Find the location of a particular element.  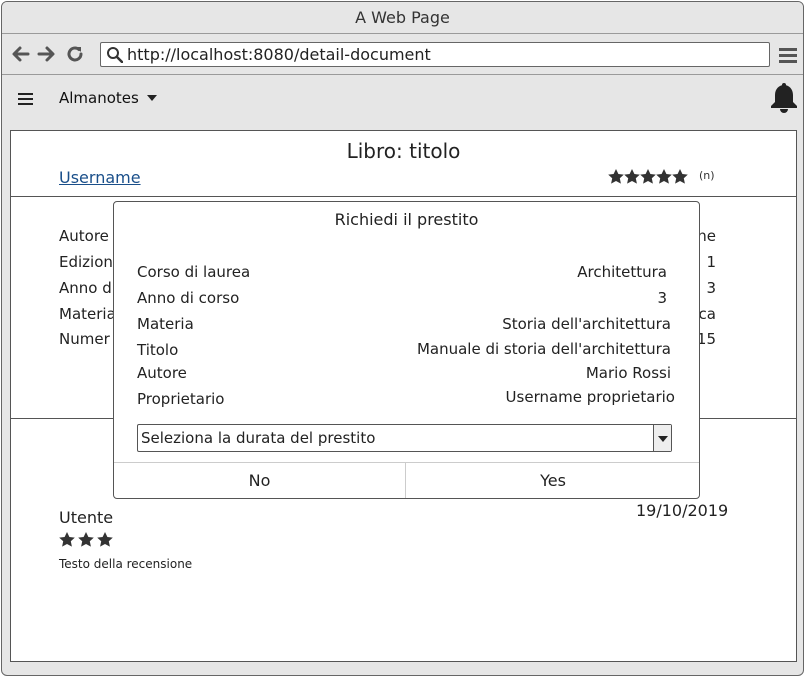

search-icon is located at coordinates (115, 55).